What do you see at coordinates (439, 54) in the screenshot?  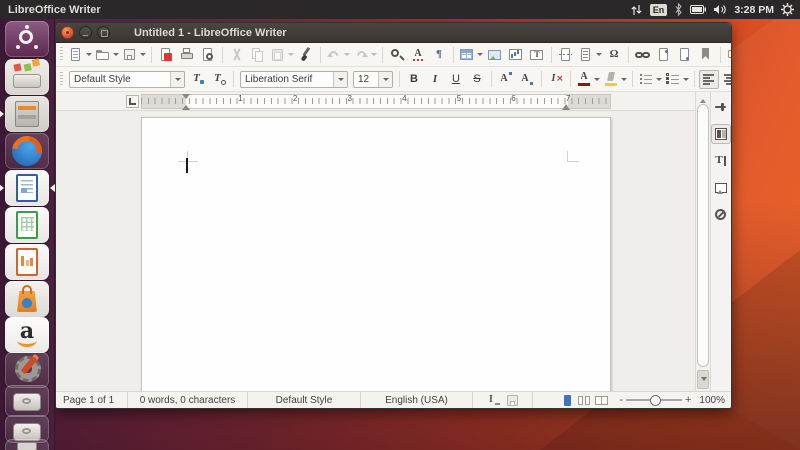 I see `formatting-marks-button` at bounding box center [439, 54].